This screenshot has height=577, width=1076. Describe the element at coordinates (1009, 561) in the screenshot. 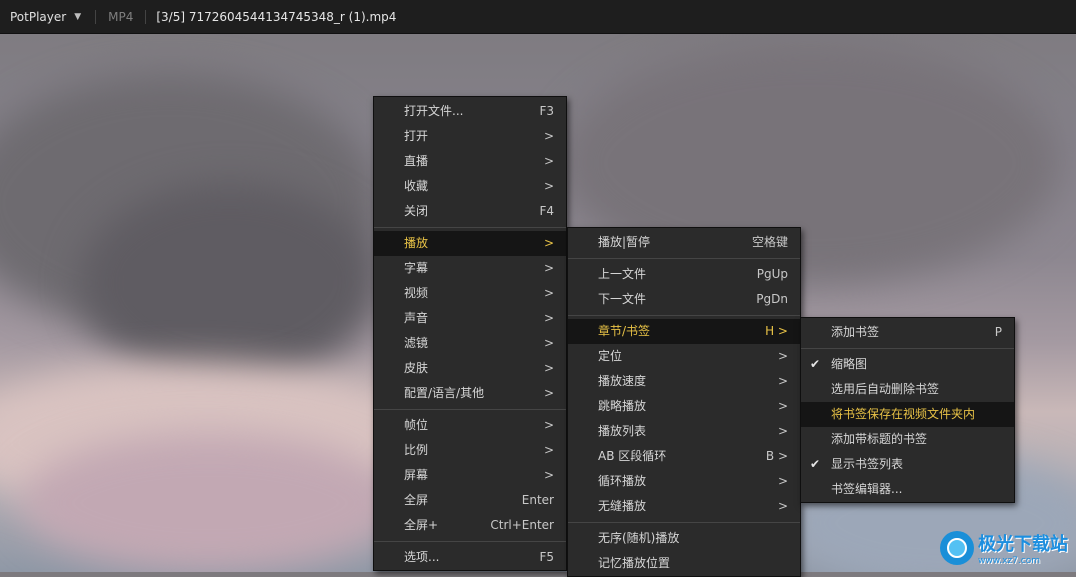

I see `watermark-url: www.xz7.com` at that location.